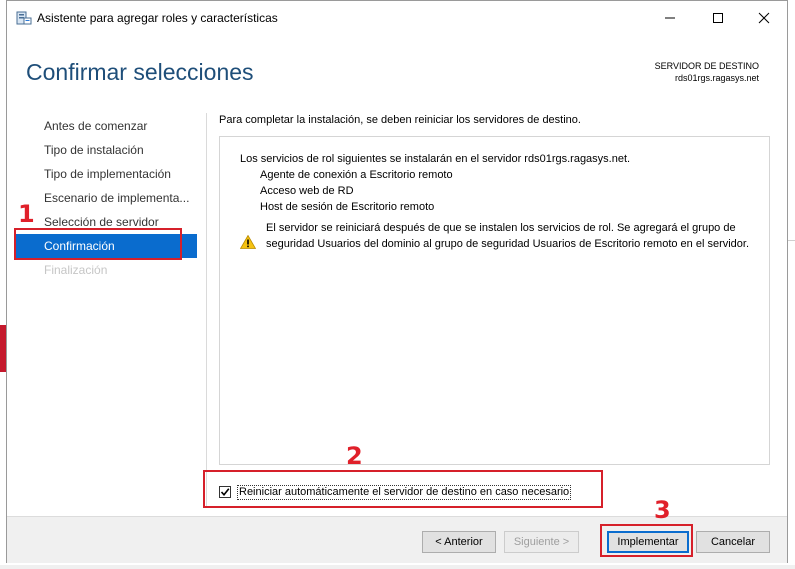 Image resolution: width=795 pixels, height=569 pixels. What do you see at coordinates (733, 542) in the screenshot?
I see `cancel-button: Cancelar` at bounding box center [733, 542].